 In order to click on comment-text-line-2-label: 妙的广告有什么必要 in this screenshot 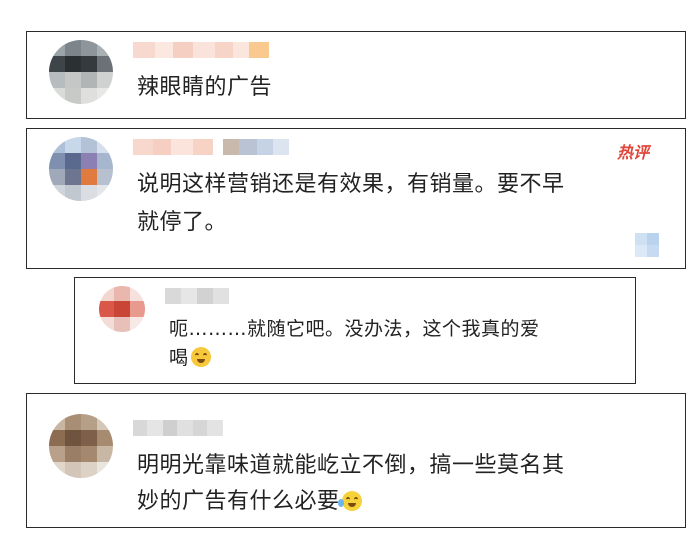, I will do `click(238, 501)`.